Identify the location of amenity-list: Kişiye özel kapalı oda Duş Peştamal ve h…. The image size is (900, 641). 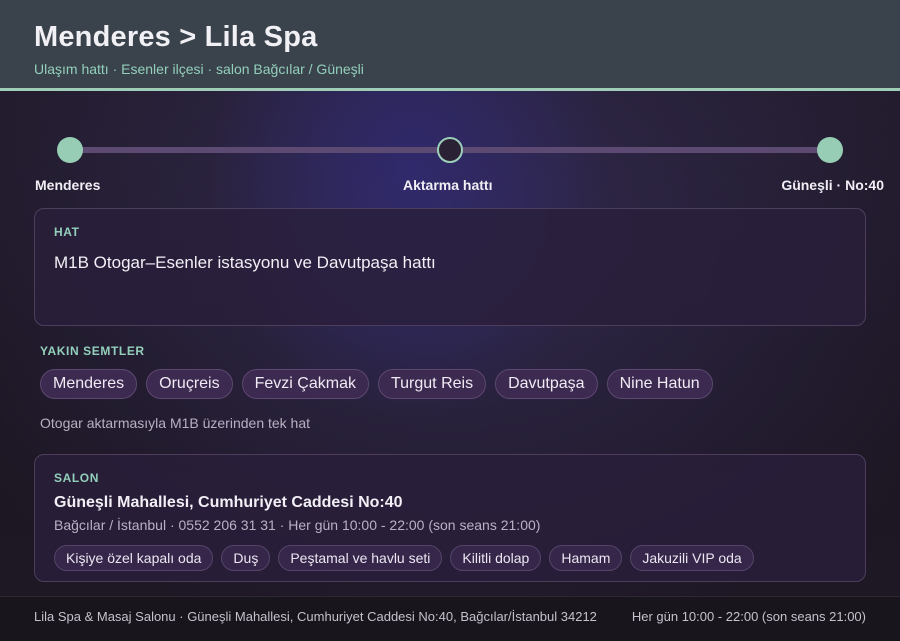
(404, 558).